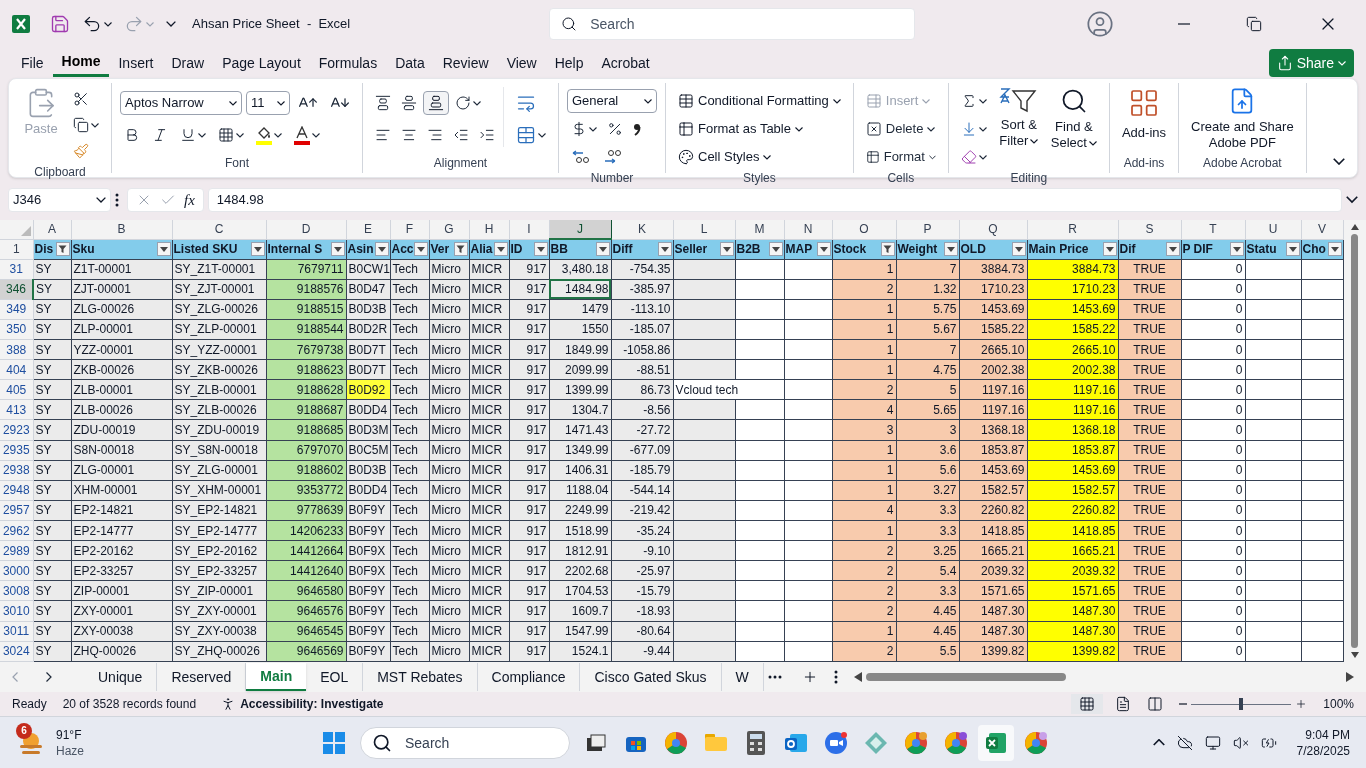 Image resolution: width=1366 pixels, height=768 pixels. Describe the element at coordinates (16, 369) in the screenshot. I see `row-header: 404` at that location.